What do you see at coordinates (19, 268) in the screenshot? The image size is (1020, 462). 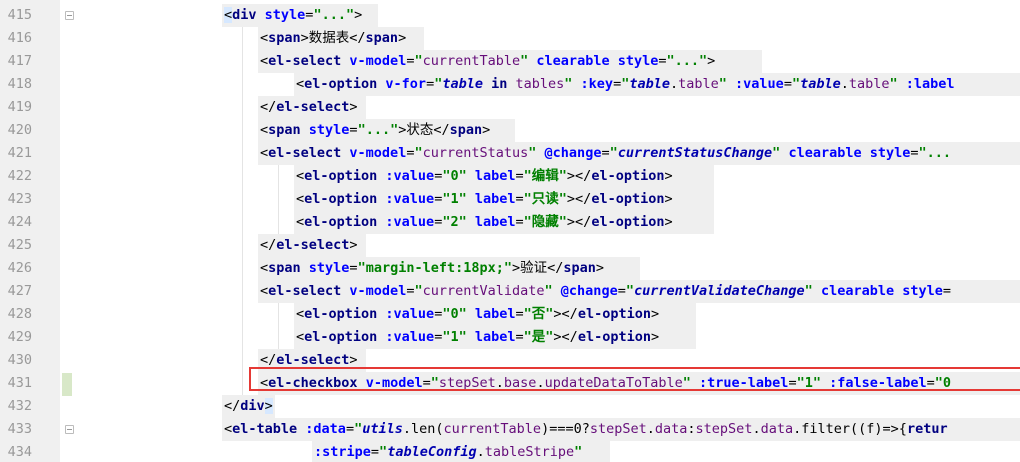 I see `line-number: 426` at bounding box center [19, 268].